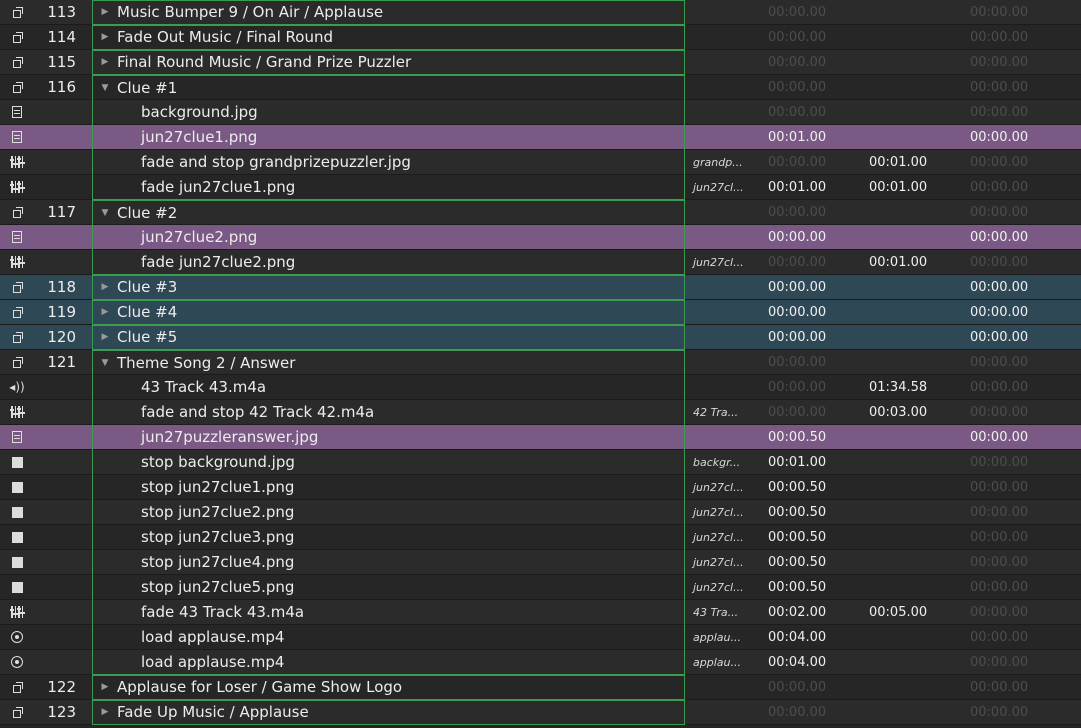 This screenshot has width=1081, height=728. Describe the element at coordinates (818, 612) in the screenshot. I see `pre-wait: 00:02.00` at that location.